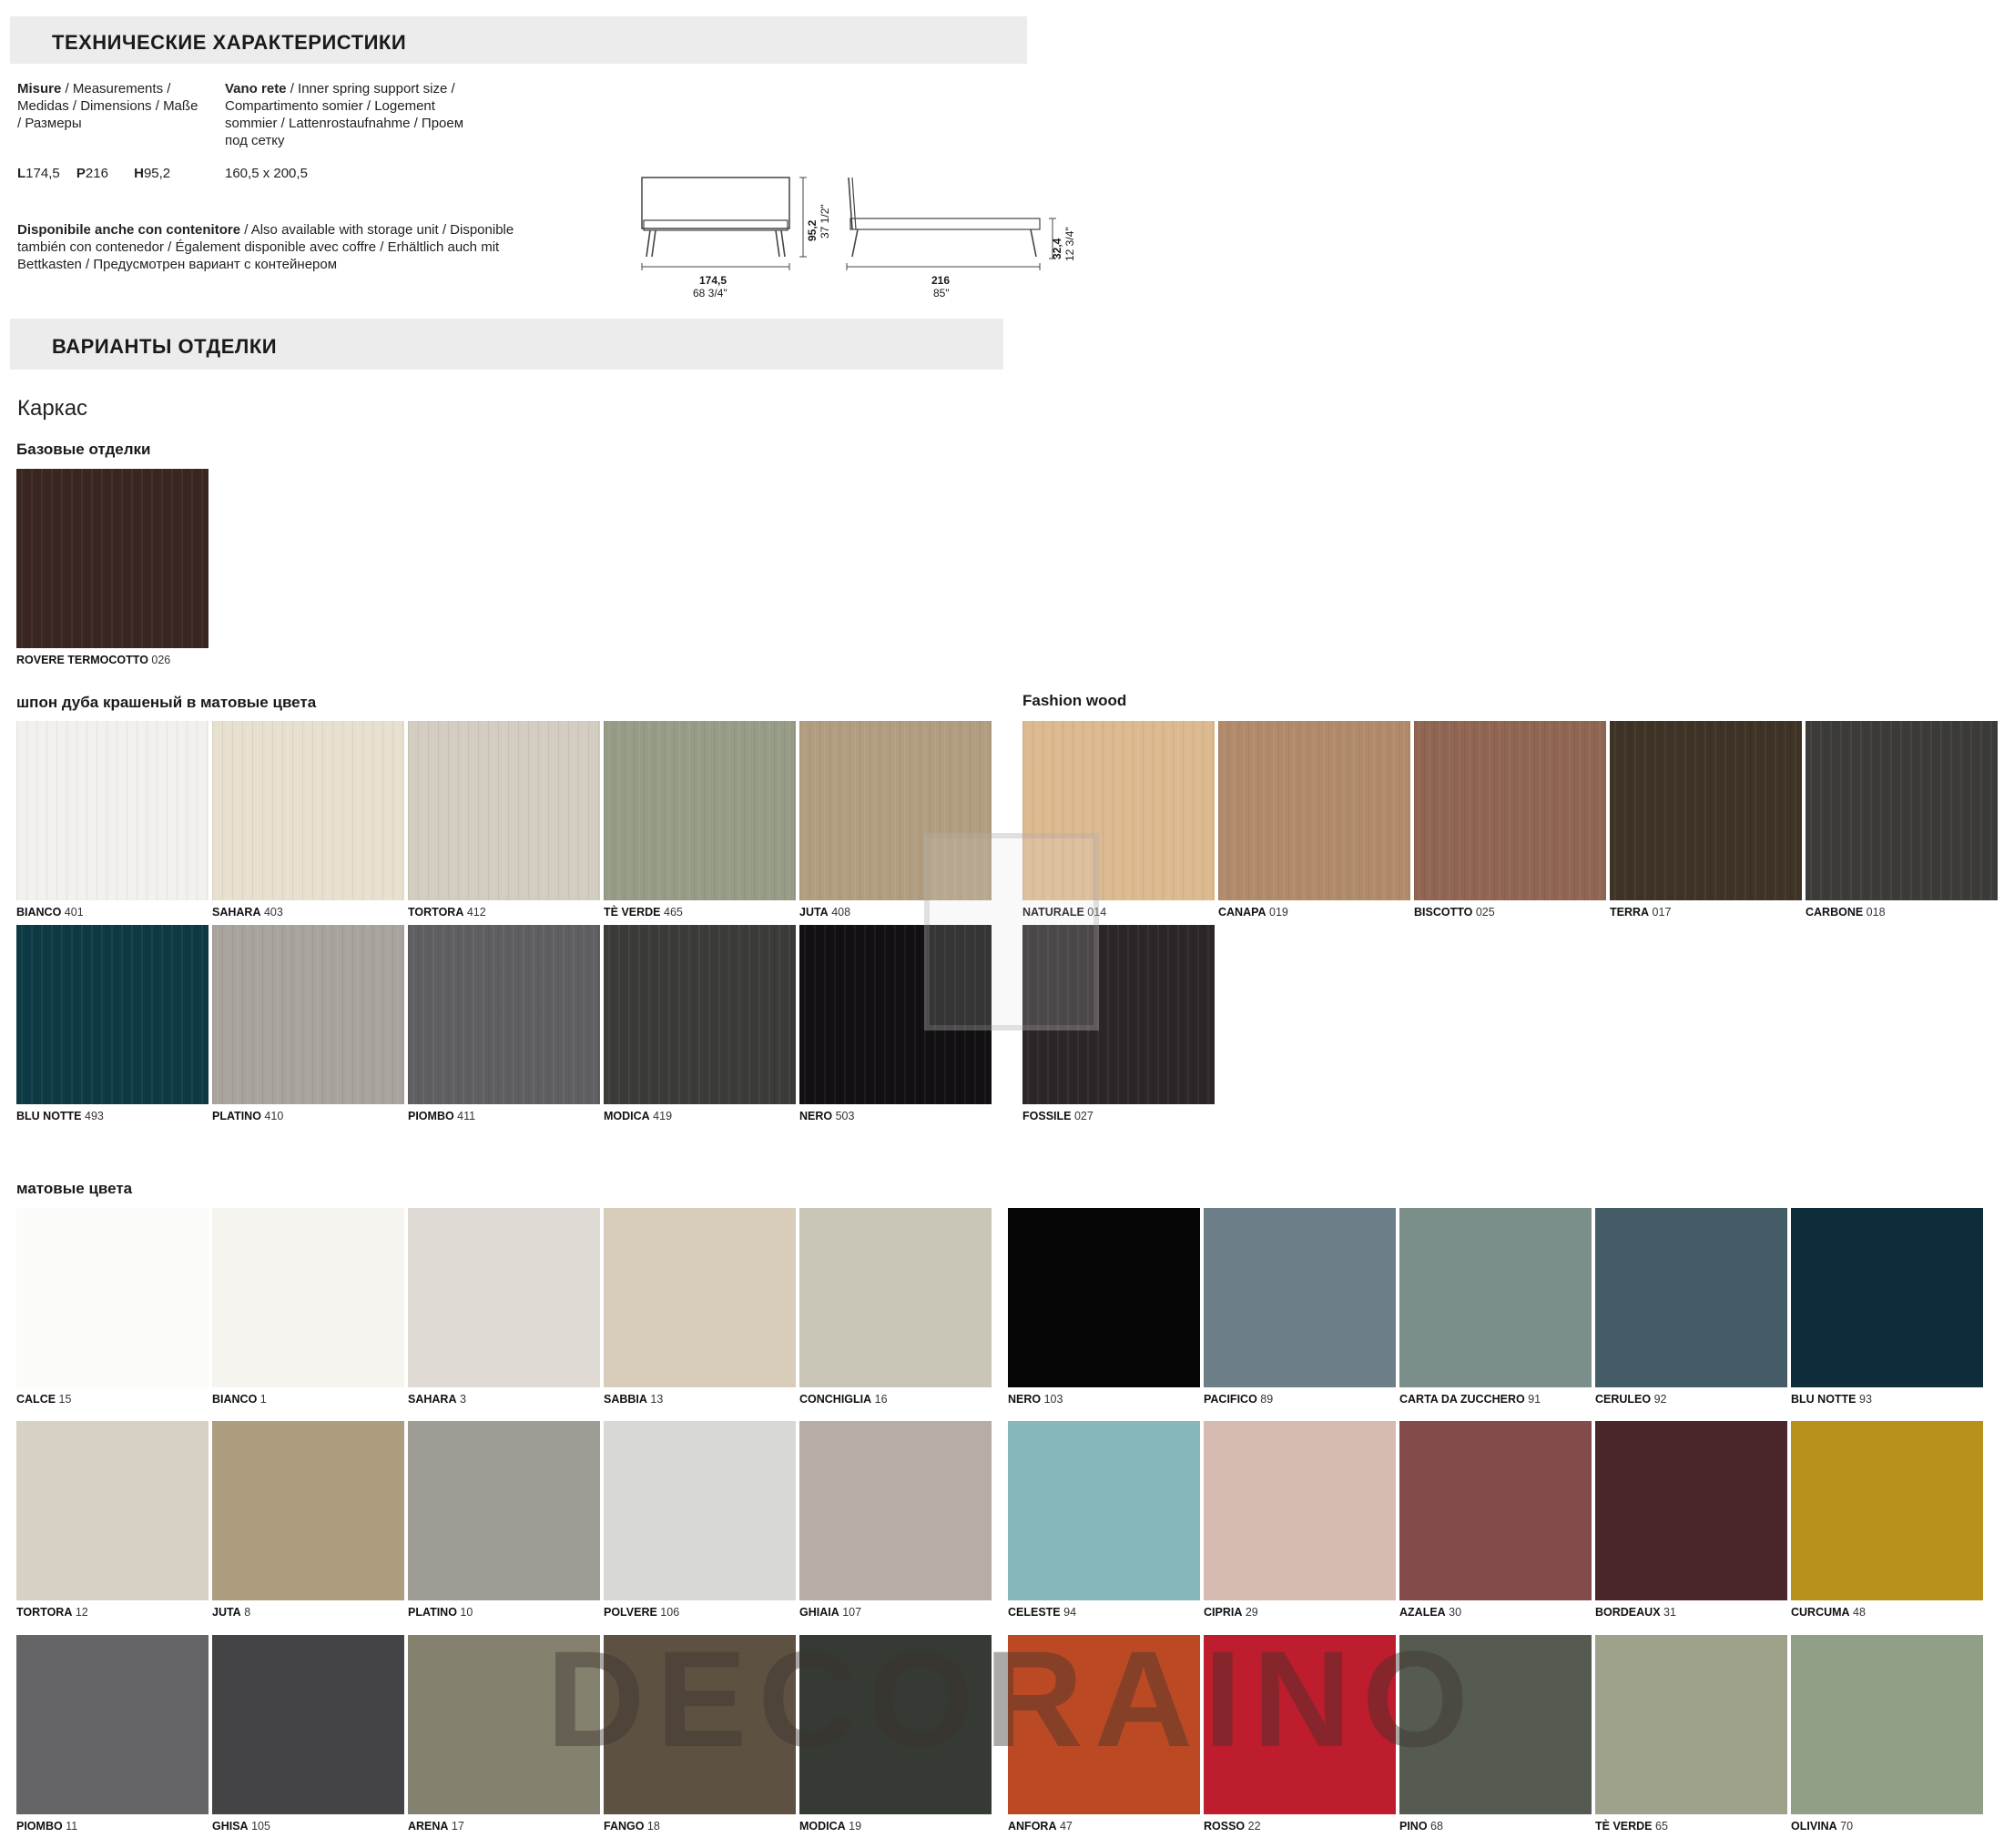  What do you see at coordinates (1835, 912) in the screenshot?
I see `swatch-name: CARBONE` at bounding box center [1835, 912].